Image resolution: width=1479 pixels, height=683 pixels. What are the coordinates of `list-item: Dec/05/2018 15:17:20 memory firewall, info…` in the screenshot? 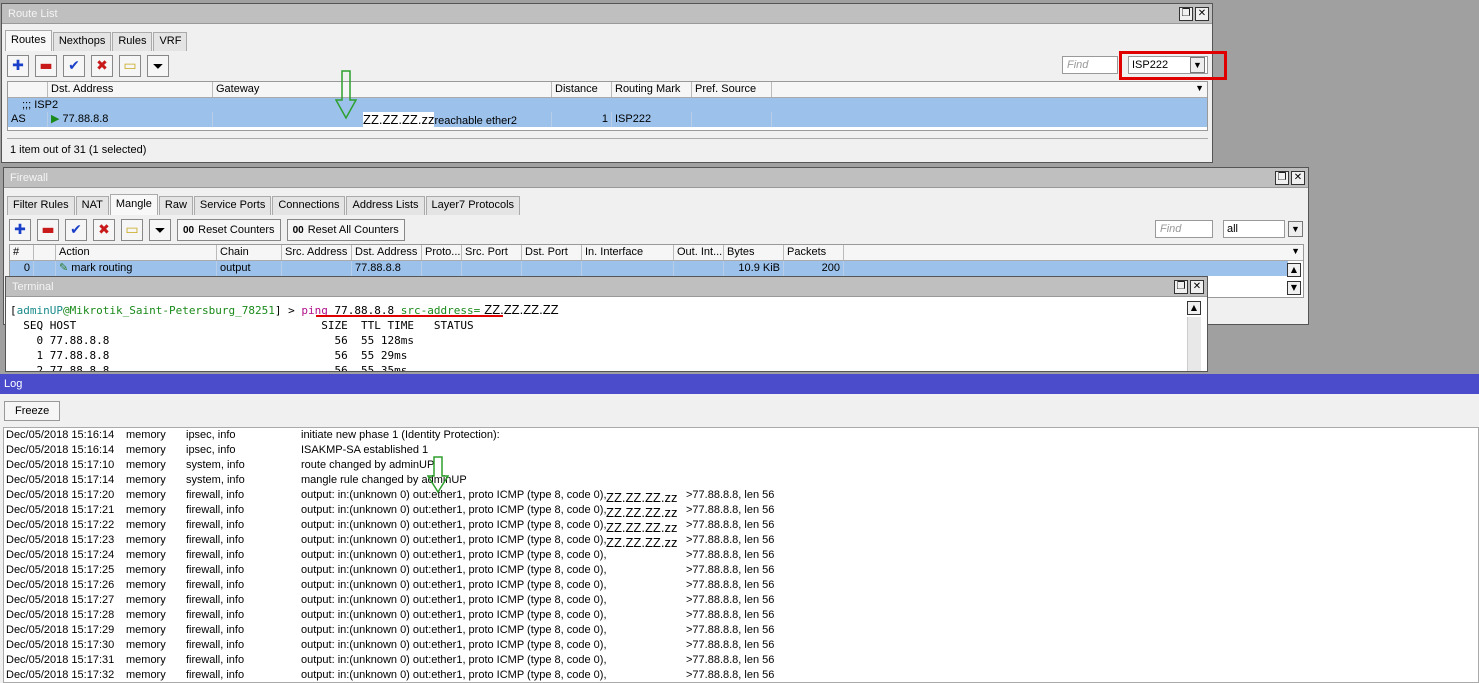 It's located at (741, 496).